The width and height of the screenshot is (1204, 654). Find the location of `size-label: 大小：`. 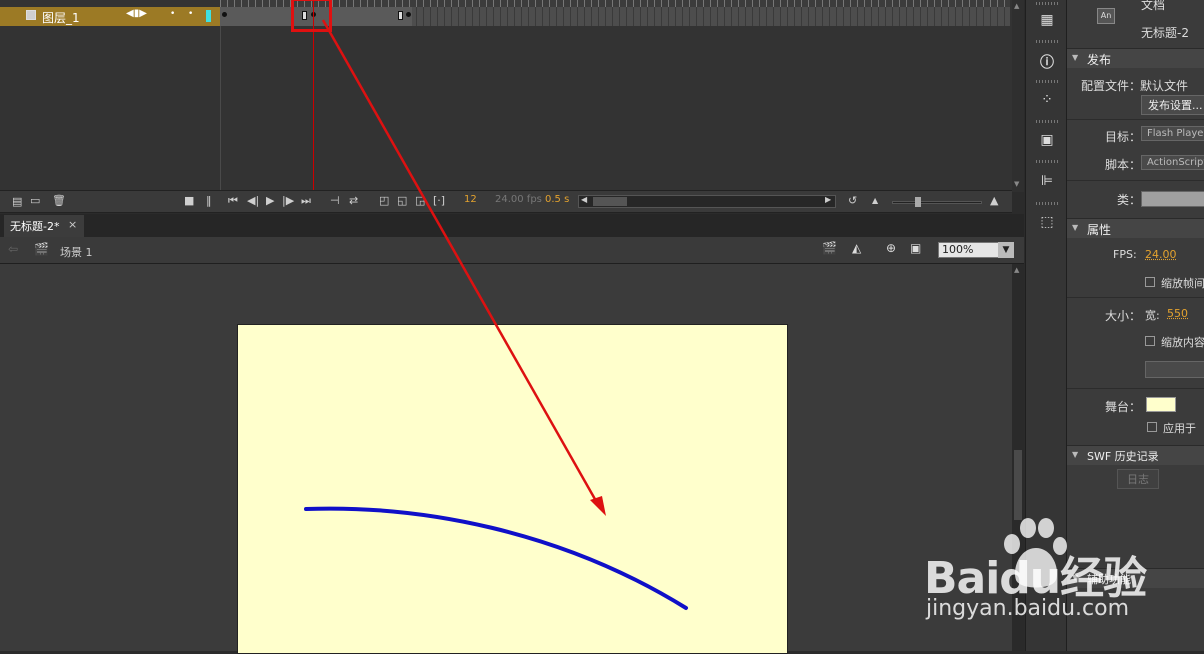

size-label: 大小： is located at coordinates (1123, 316).